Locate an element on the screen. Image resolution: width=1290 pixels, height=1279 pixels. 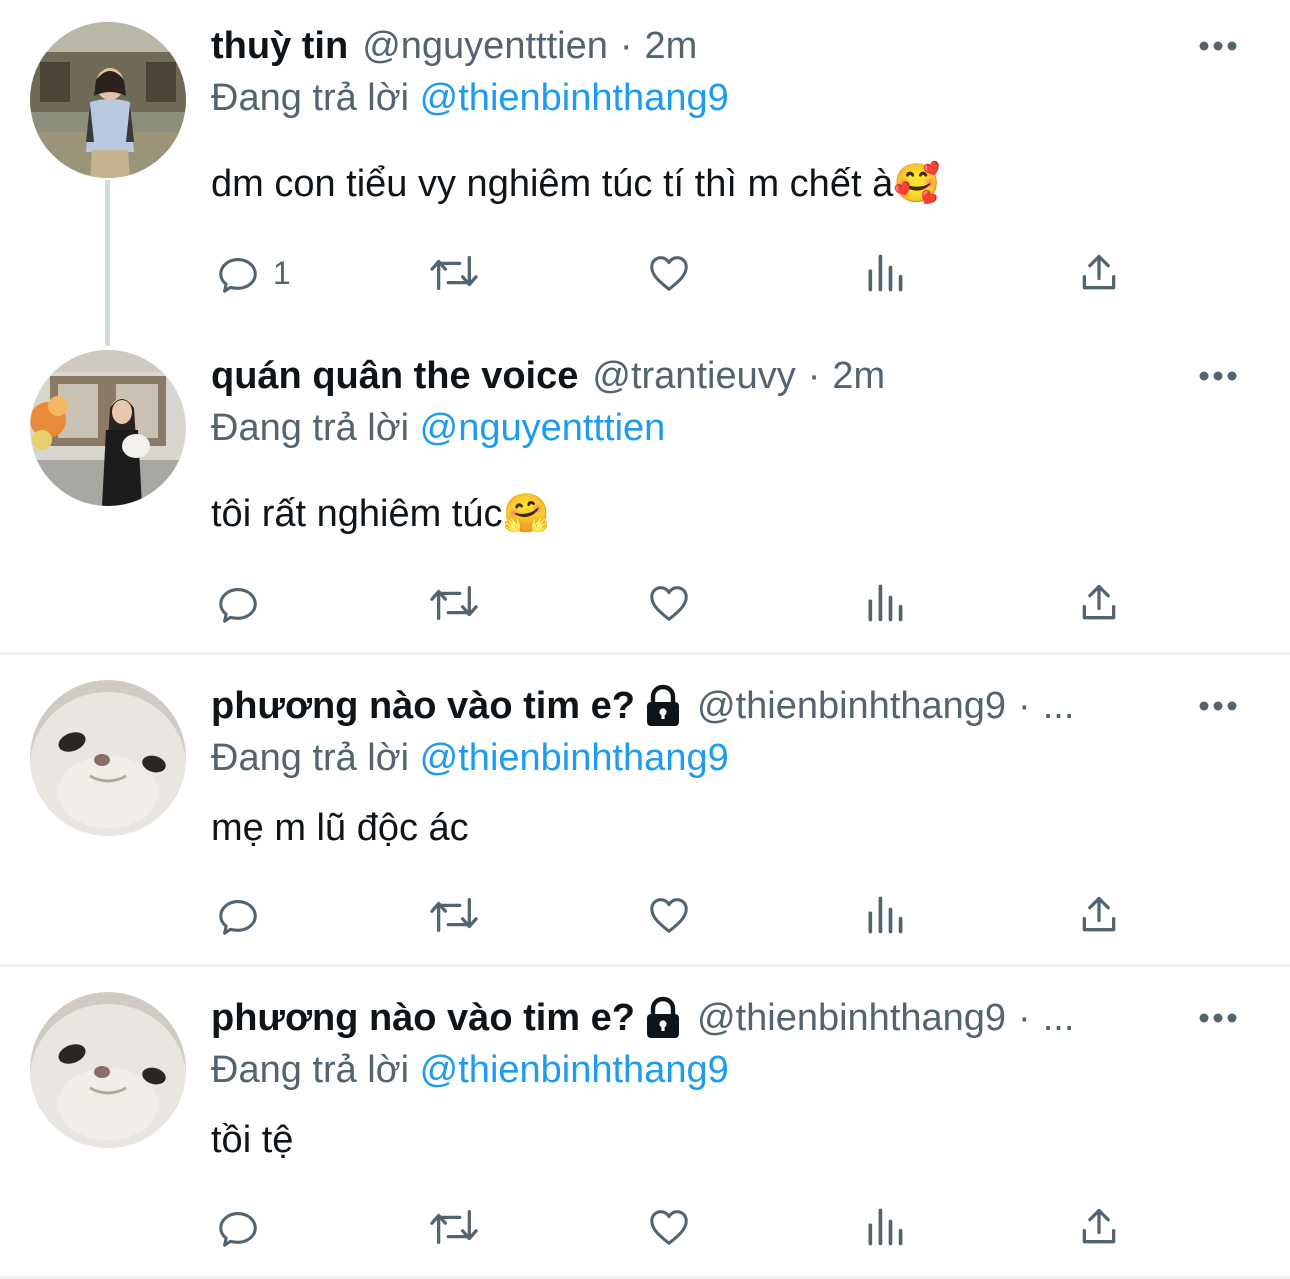
thread-connector-line is located at coordinates (107, 263).